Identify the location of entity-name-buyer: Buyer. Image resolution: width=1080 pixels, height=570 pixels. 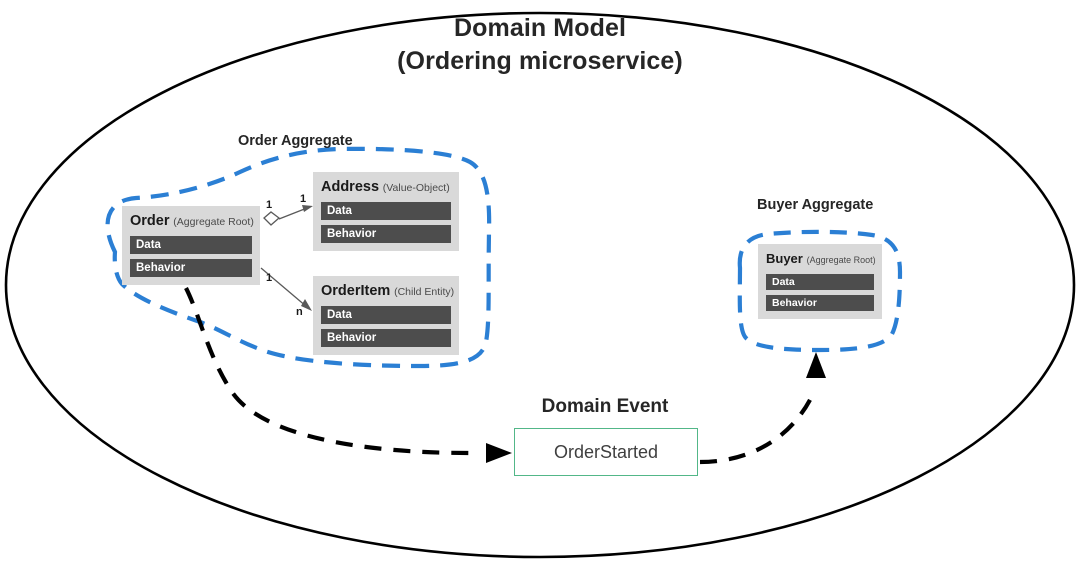
(784, 258).